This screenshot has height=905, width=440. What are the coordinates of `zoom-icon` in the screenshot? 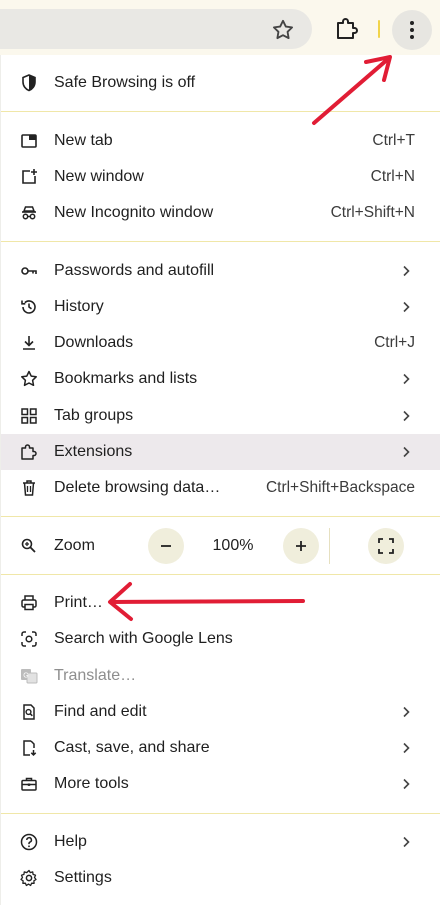 It's located at (29, 546).